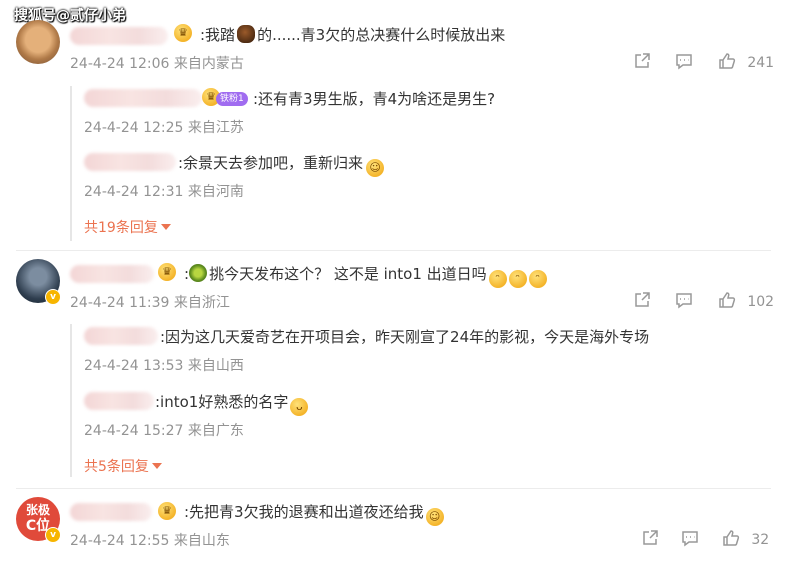  I want to click on reply-text: :因为这几天爱奇艺在开项目会，昨天刚宣了24年的影视，今天是海外专场, so click(405, 337).